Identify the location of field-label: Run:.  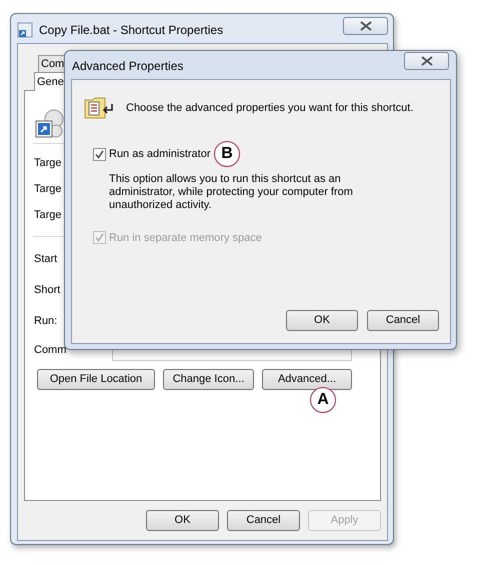
(46, 321).